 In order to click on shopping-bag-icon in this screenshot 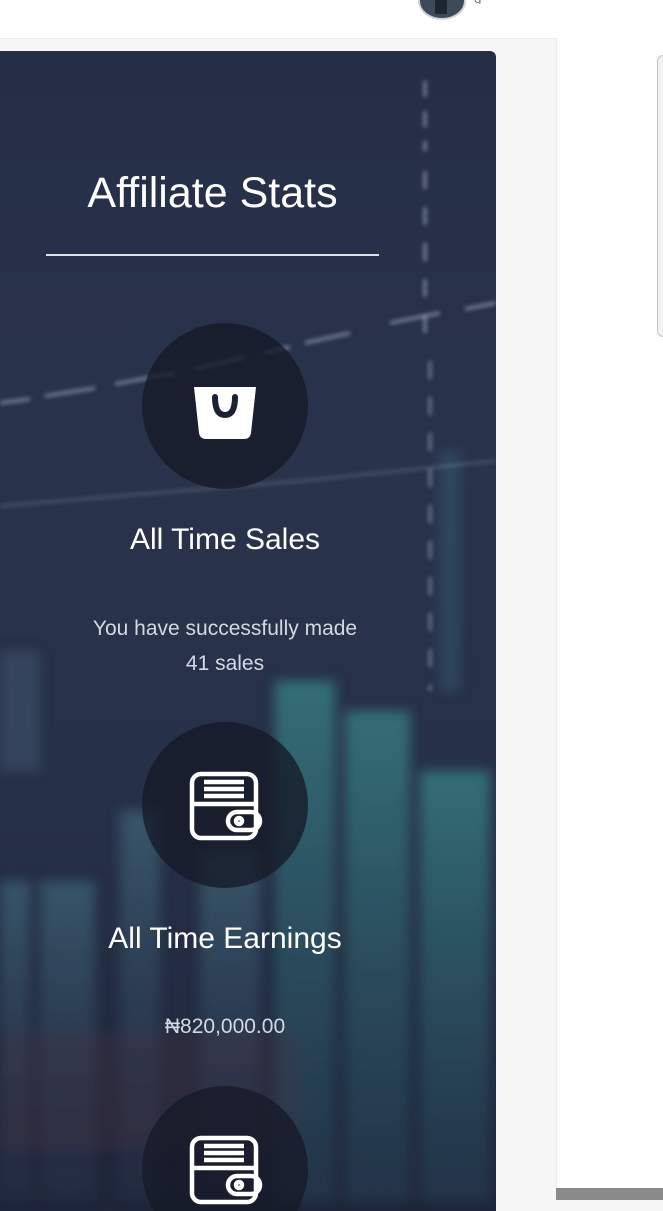, I will do `click(225, 413)`.